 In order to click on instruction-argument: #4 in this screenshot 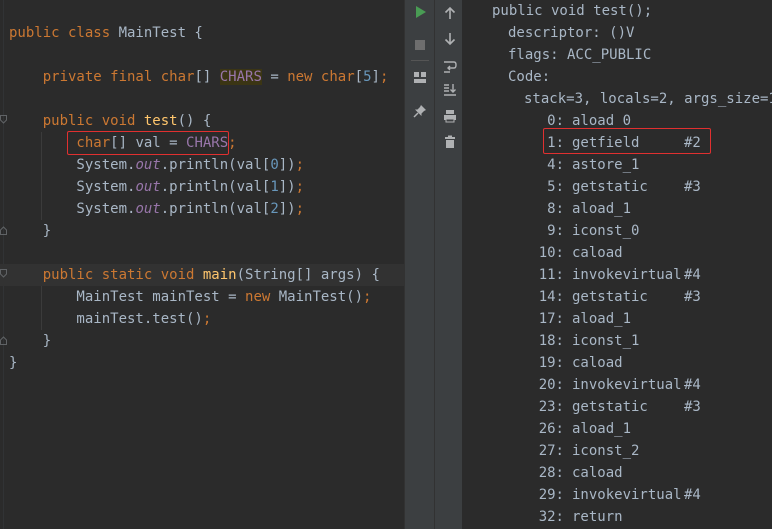, I will do `click(692, 275)`.